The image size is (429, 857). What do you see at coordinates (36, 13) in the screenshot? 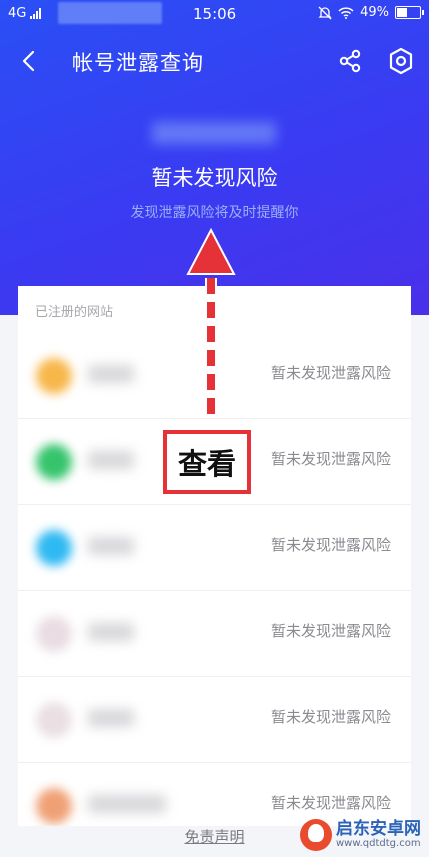
I see `signal-icon` at bounding box center [36, 13].